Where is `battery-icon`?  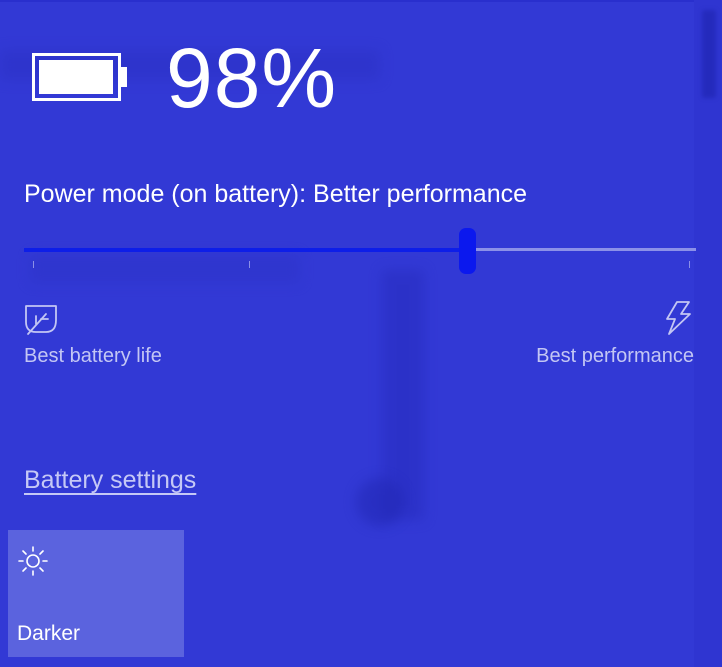
battery-icon is located at coordinates (80, 78).